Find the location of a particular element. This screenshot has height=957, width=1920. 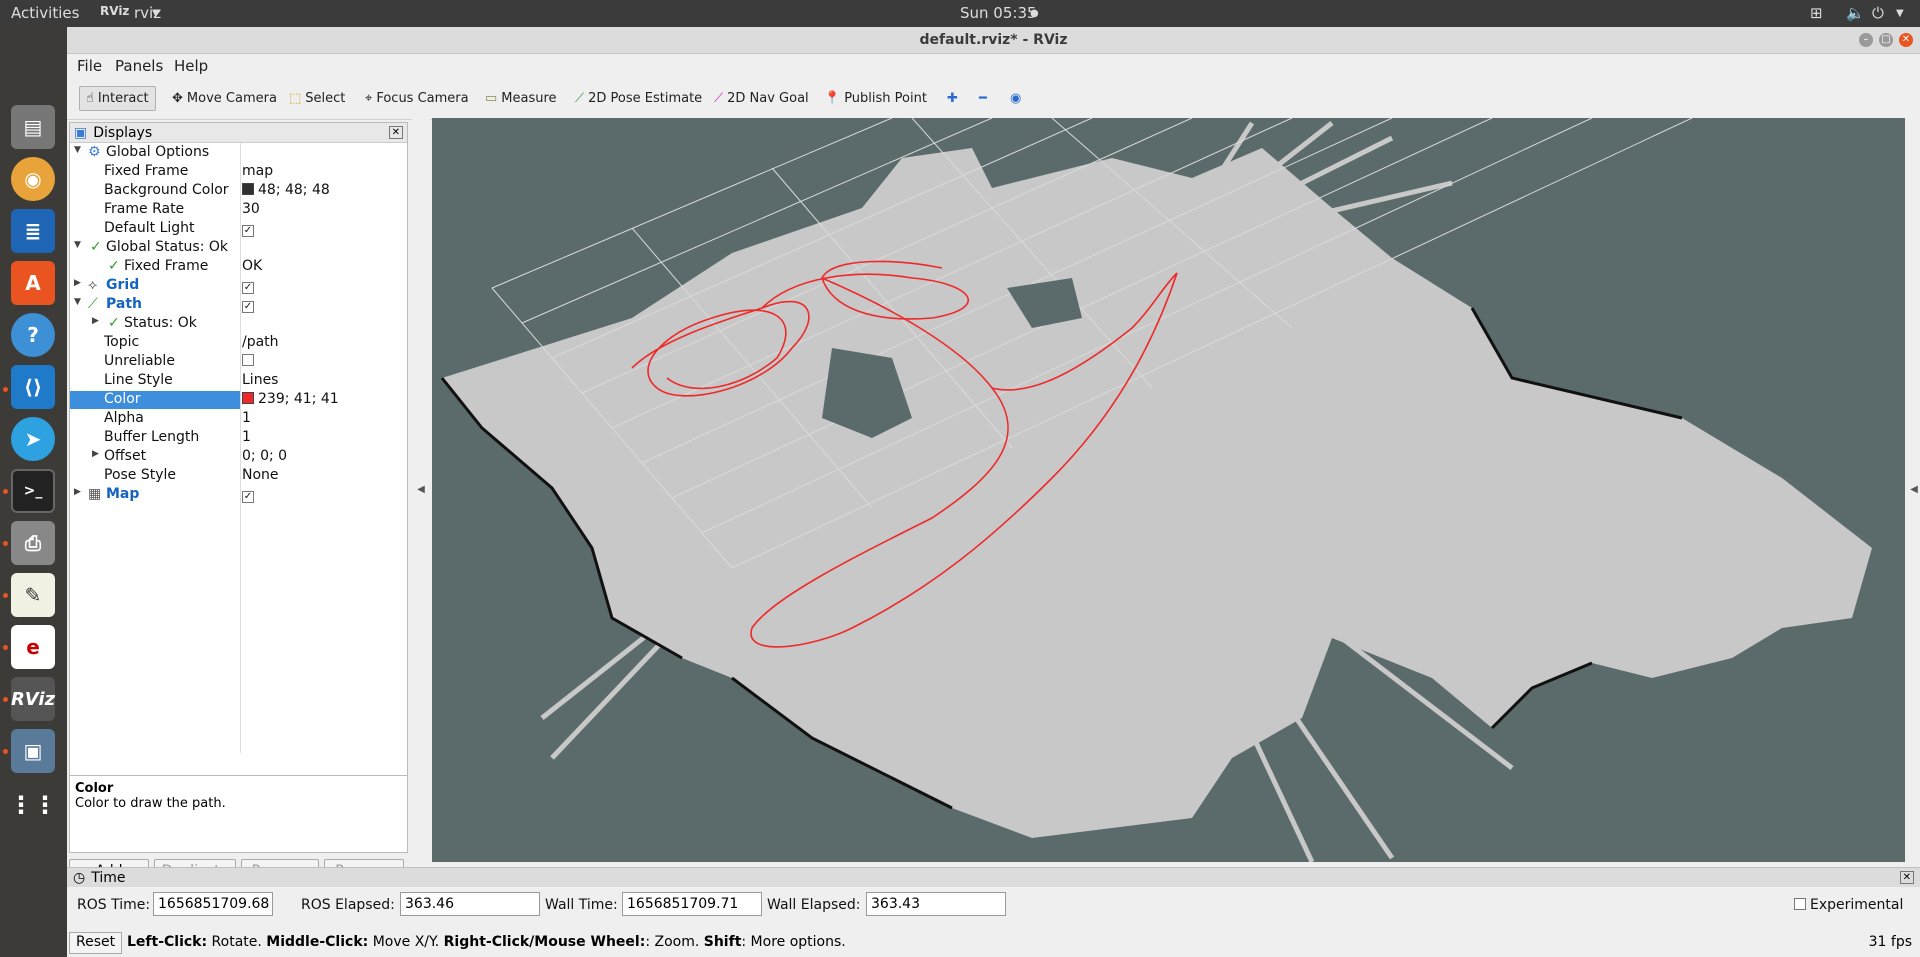

tree-row-map: ▶ ▦ Map ✓ is located at coordinates (238, 494).